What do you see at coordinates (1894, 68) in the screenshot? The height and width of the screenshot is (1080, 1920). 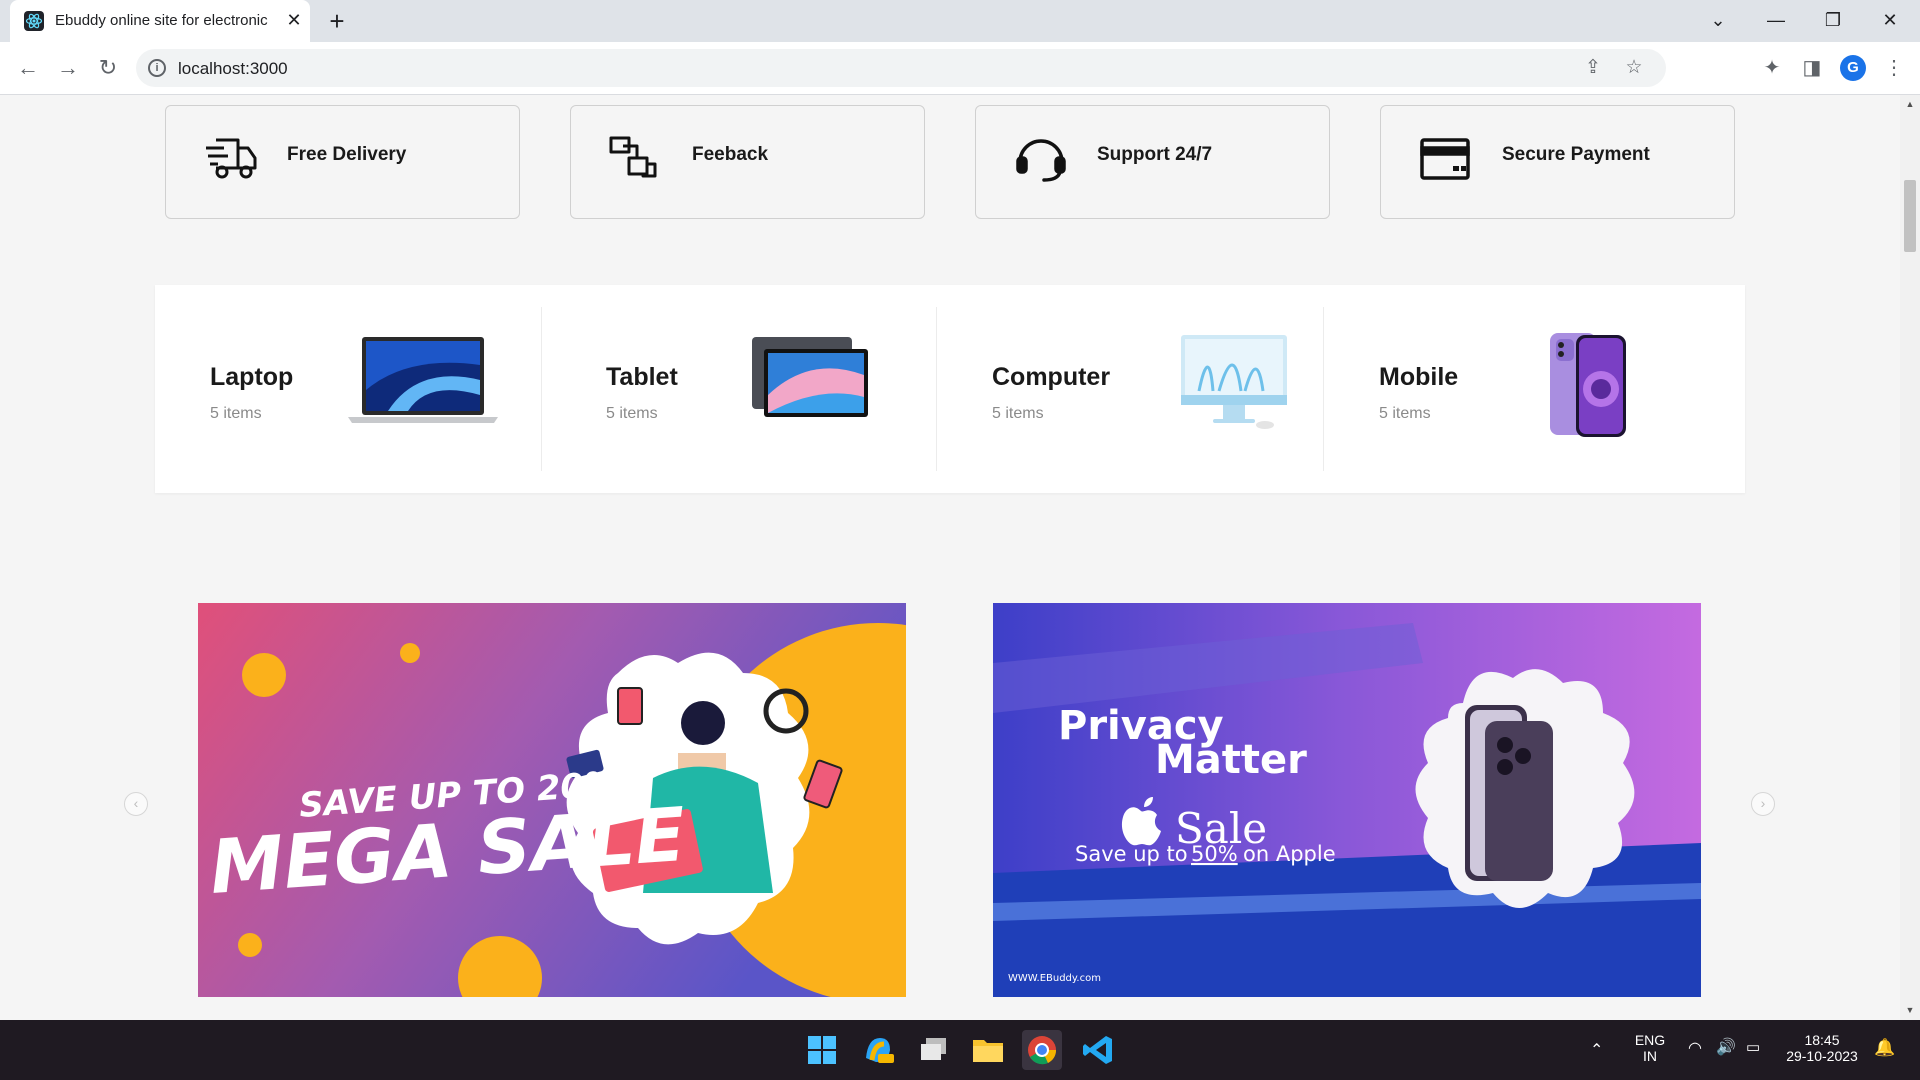 I see `chrome-menu-icon: ⋮` at bounding box center [1894, 68].